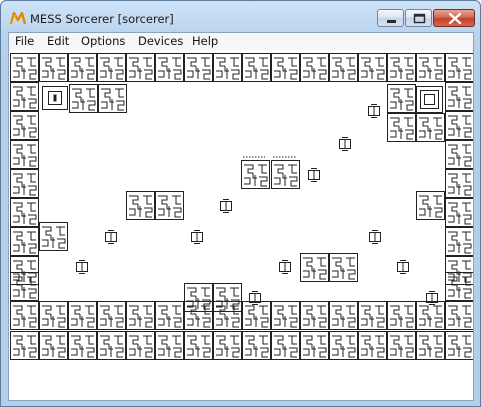 Image resolution: width=481 pixels, height=407 pixels. Describe the element at coordinates (18, 18) in the screenshot. I see `m-logo-icon` at that location.